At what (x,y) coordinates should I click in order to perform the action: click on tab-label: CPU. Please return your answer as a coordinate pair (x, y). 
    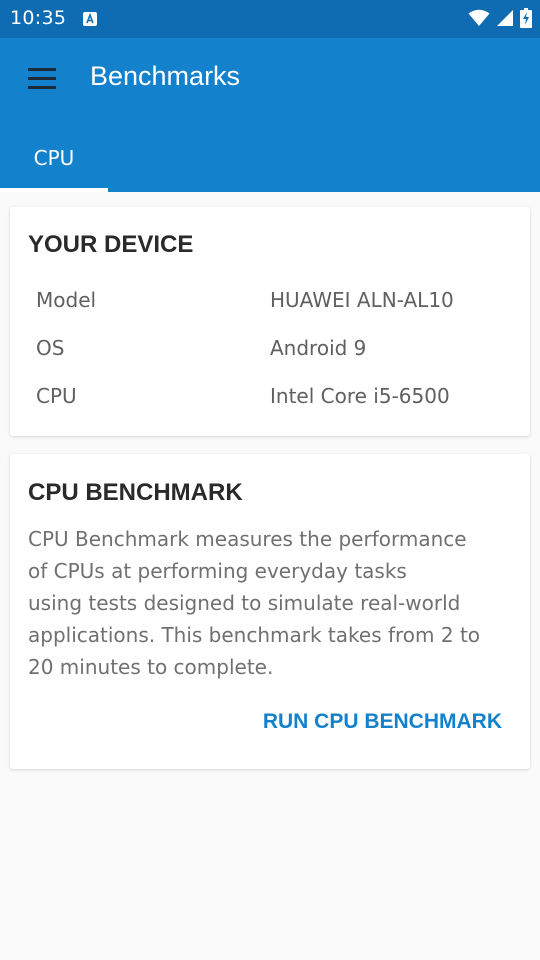
    Looking at the image, I should click on (54, 158).